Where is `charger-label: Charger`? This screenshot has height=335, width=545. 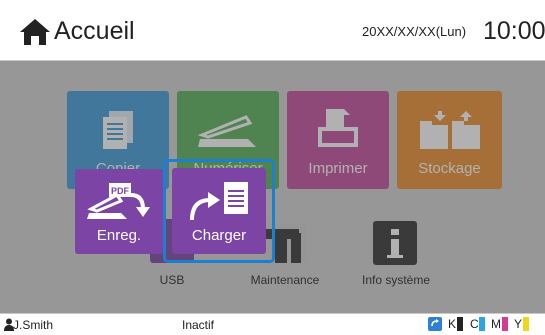 charger-label: Charger is located at coordinates (219, 235).